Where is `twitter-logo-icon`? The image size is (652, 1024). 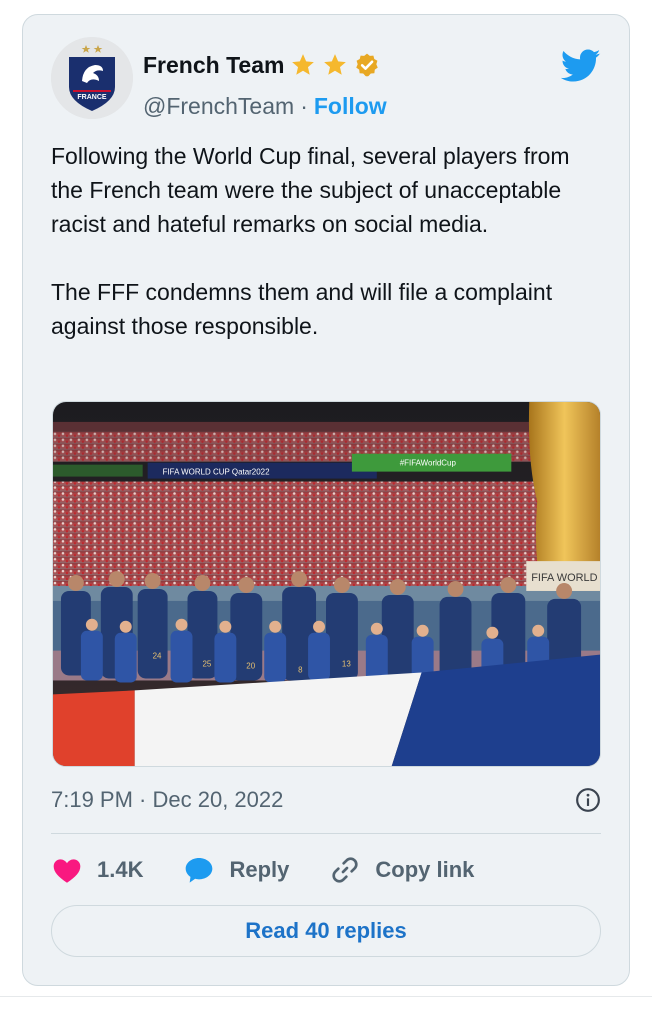
twitter-logo-icon is located at coordinates (581, 66).